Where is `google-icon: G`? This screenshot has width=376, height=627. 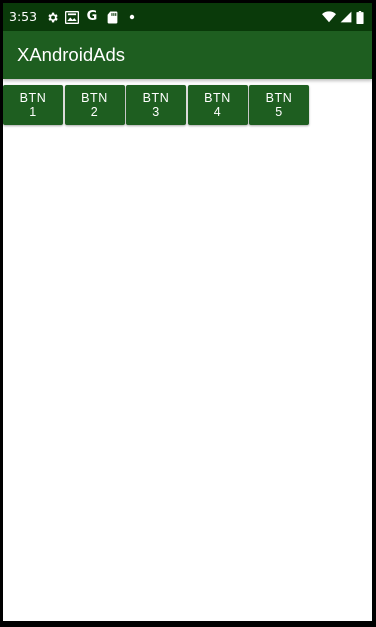 google-icon: G is located at coordinates (92, 16).